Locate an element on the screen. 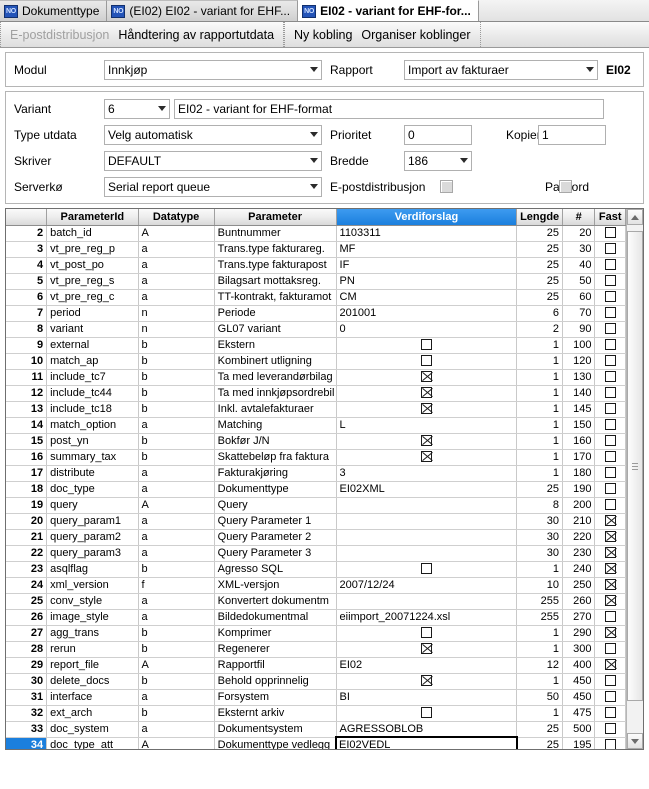 The height and width of the screenshot is (789, 649). cell-rownumber: 34 is located at coordinates (27, 743).